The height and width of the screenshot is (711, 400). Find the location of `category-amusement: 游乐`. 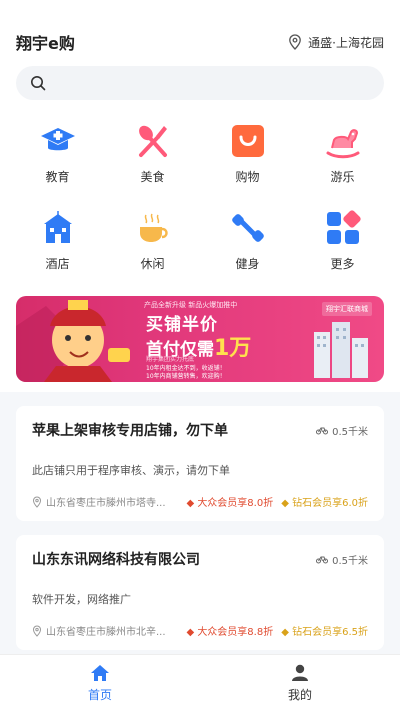

category-amusement: 游乐 is located at coordinates (342, 152).